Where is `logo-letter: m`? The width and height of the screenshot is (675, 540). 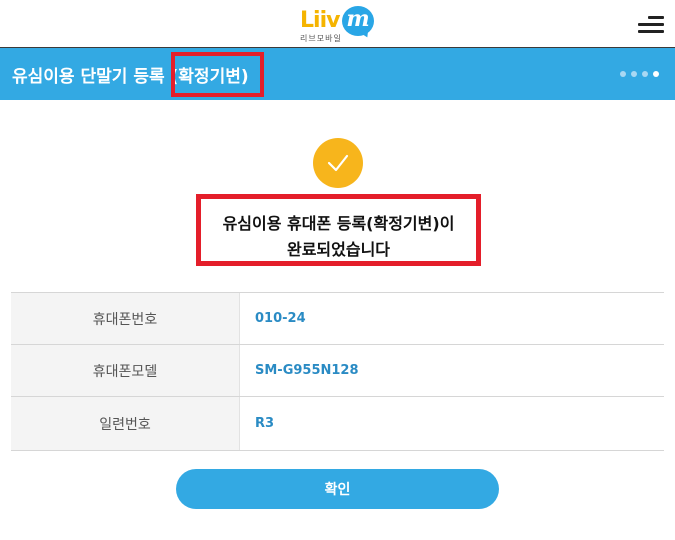 logo-letter: m is located at coordinates (358, 19).